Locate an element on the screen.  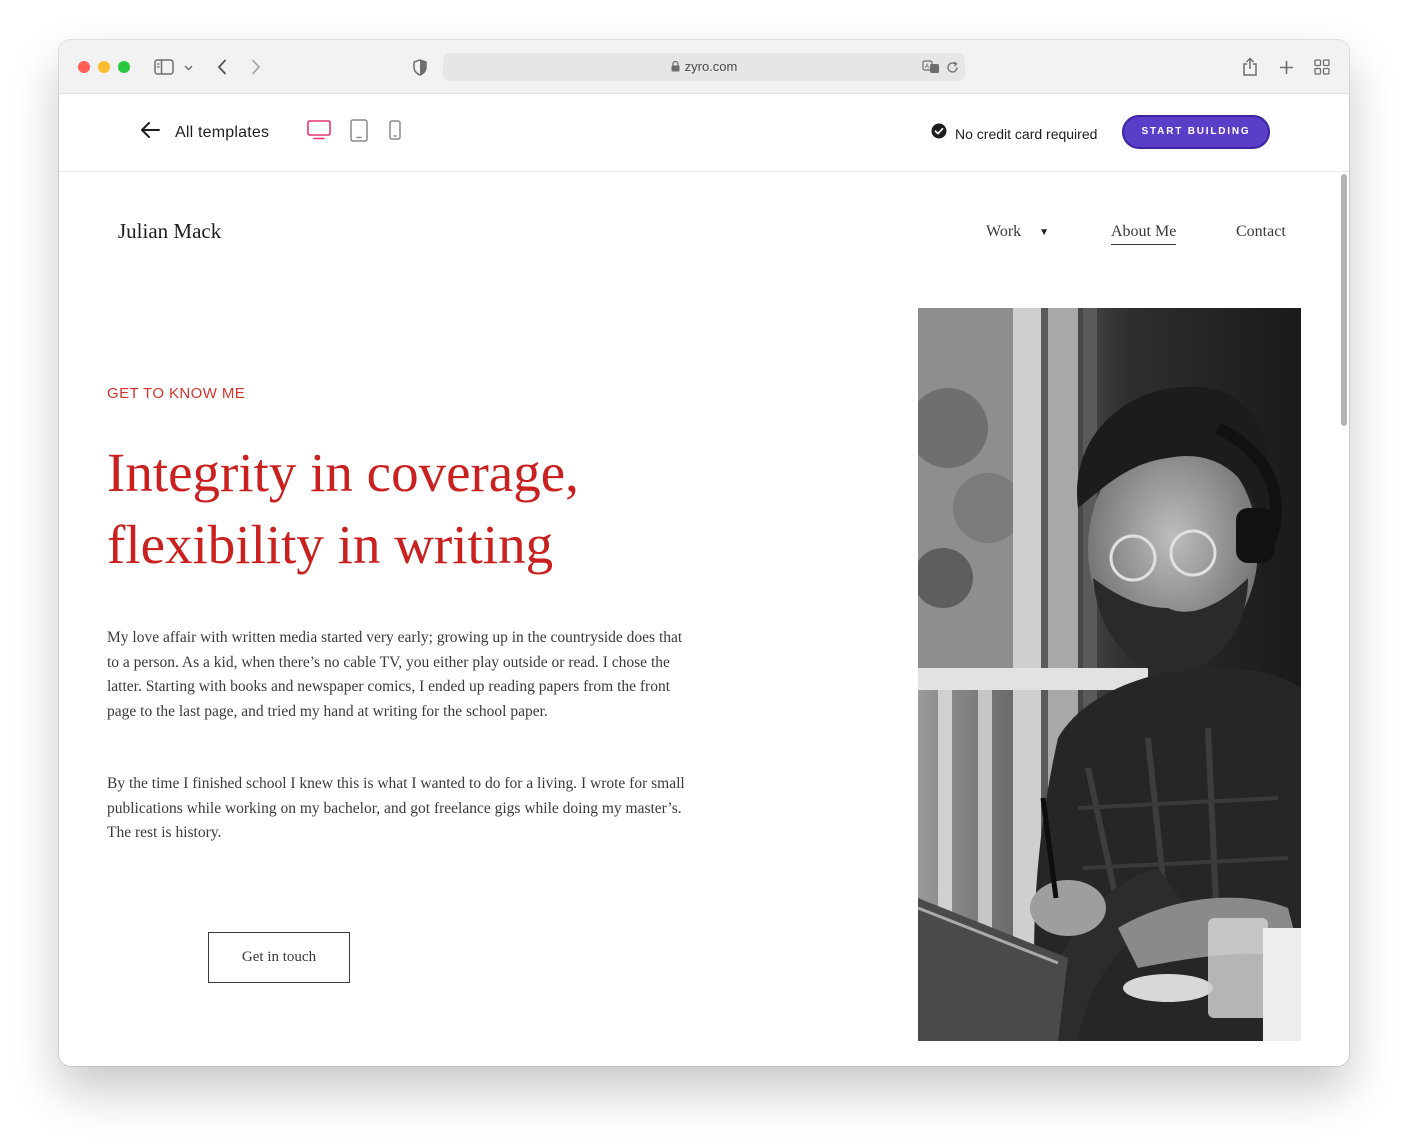
address-bar: zyro.com A is located at coordinates (704, 67).